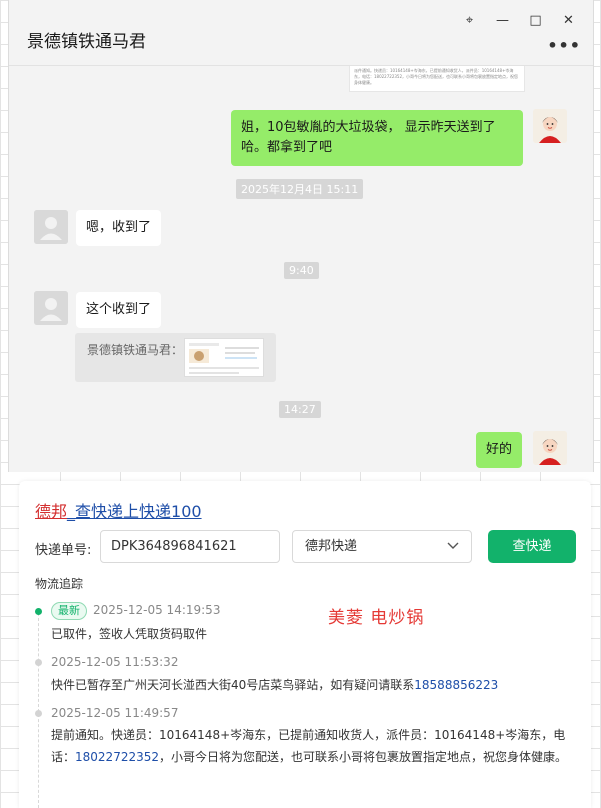  Describe the element at coordinates (115, 713) in the screenshot. I see `timeline-event-time: 2025-12-05 11:49:57` at that location.